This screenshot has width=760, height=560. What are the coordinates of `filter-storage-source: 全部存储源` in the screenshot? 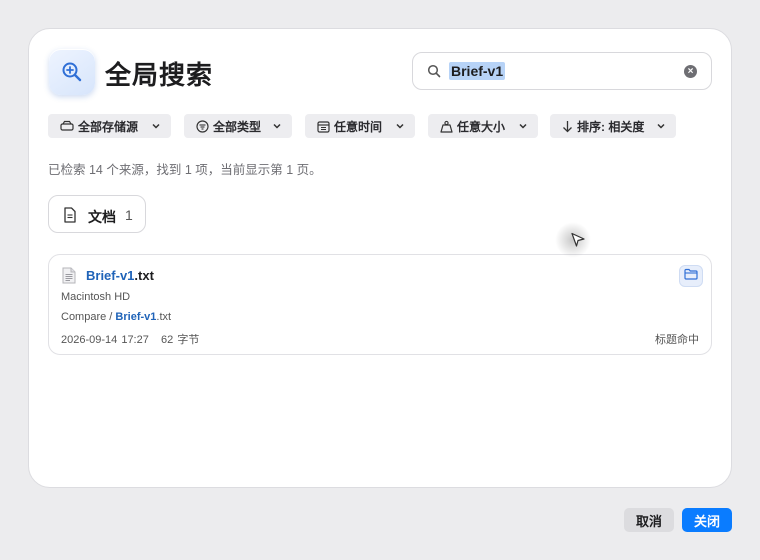 It's located at (109, 126).